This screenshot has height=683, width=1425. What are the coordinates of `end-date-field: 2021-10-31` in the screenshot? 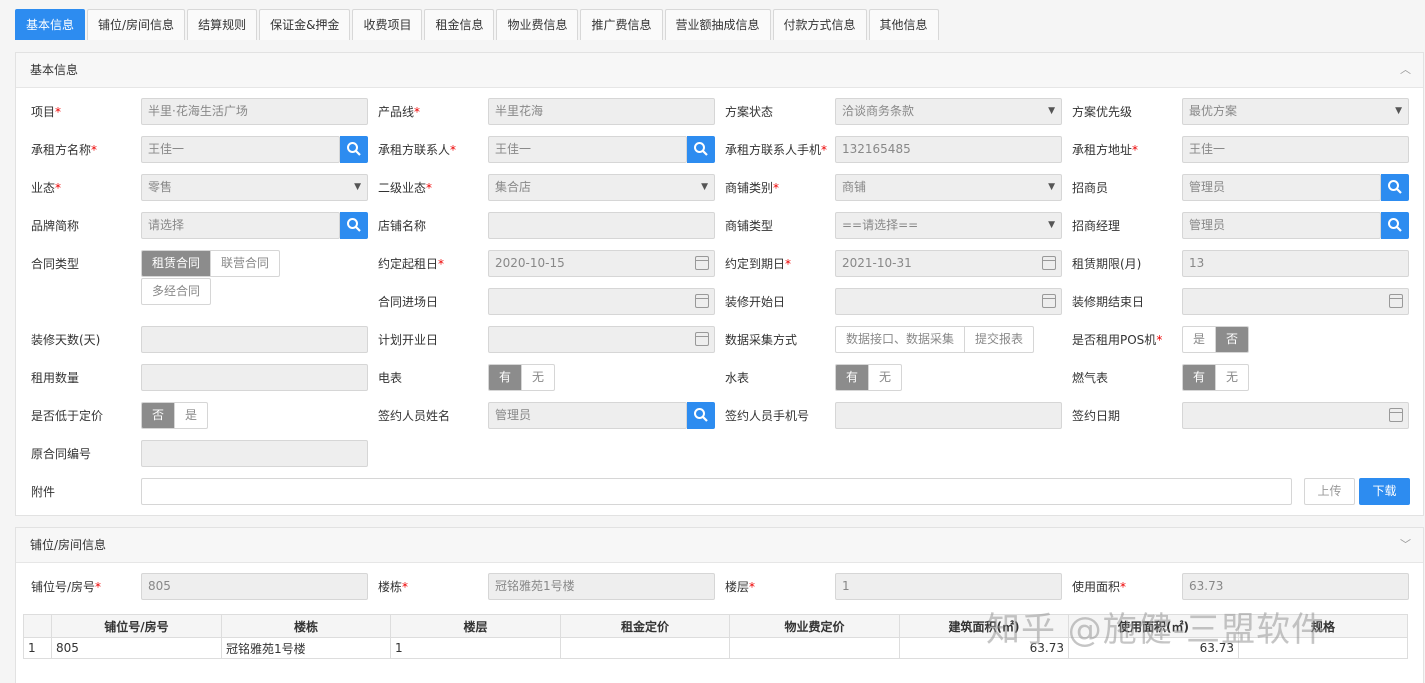 It's located at (948, 263).